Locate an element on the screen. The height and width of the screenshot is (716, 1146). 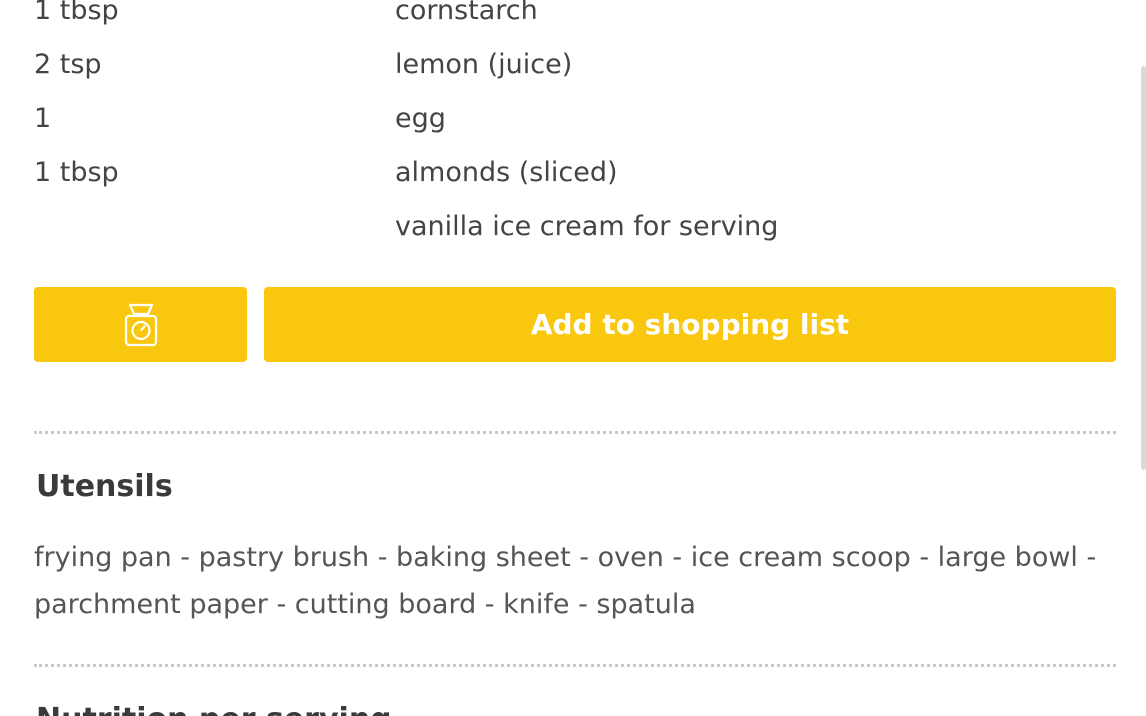
ingredient-row: 1 tbsp cornstarch is located at coordinates (575, 19).